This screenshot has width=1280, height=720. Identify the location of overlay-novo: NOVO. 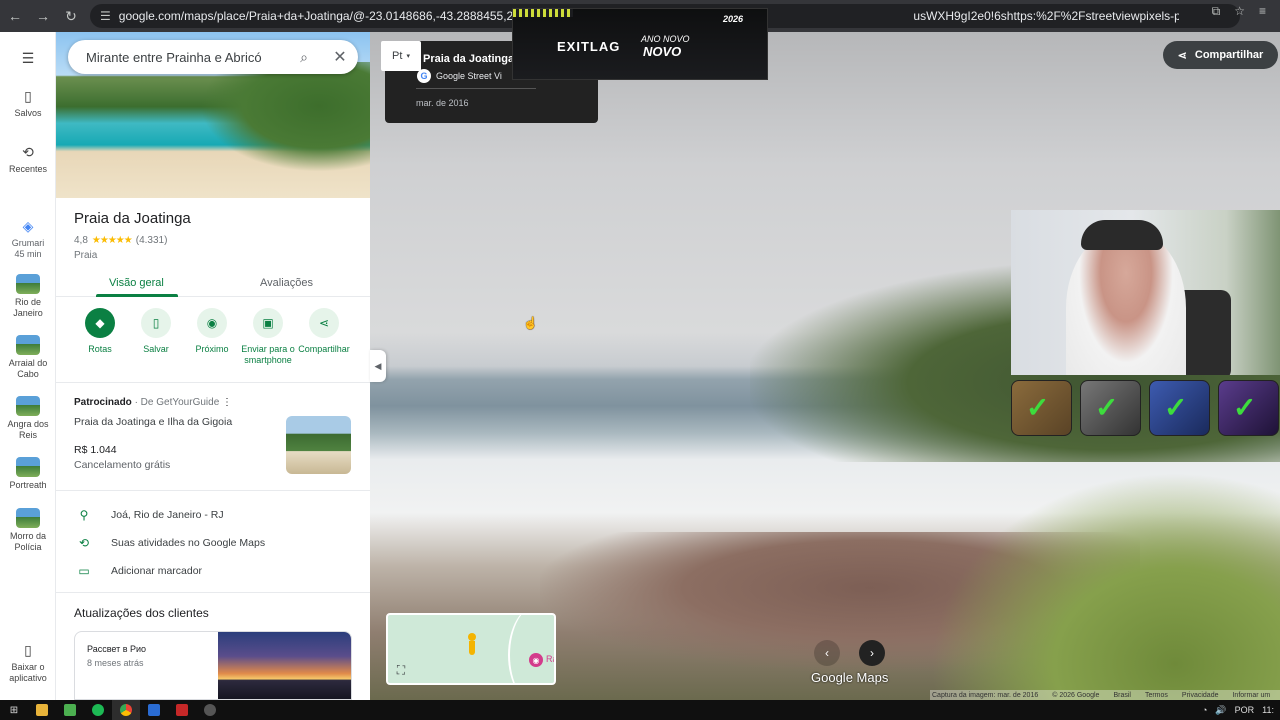
(662, 51).